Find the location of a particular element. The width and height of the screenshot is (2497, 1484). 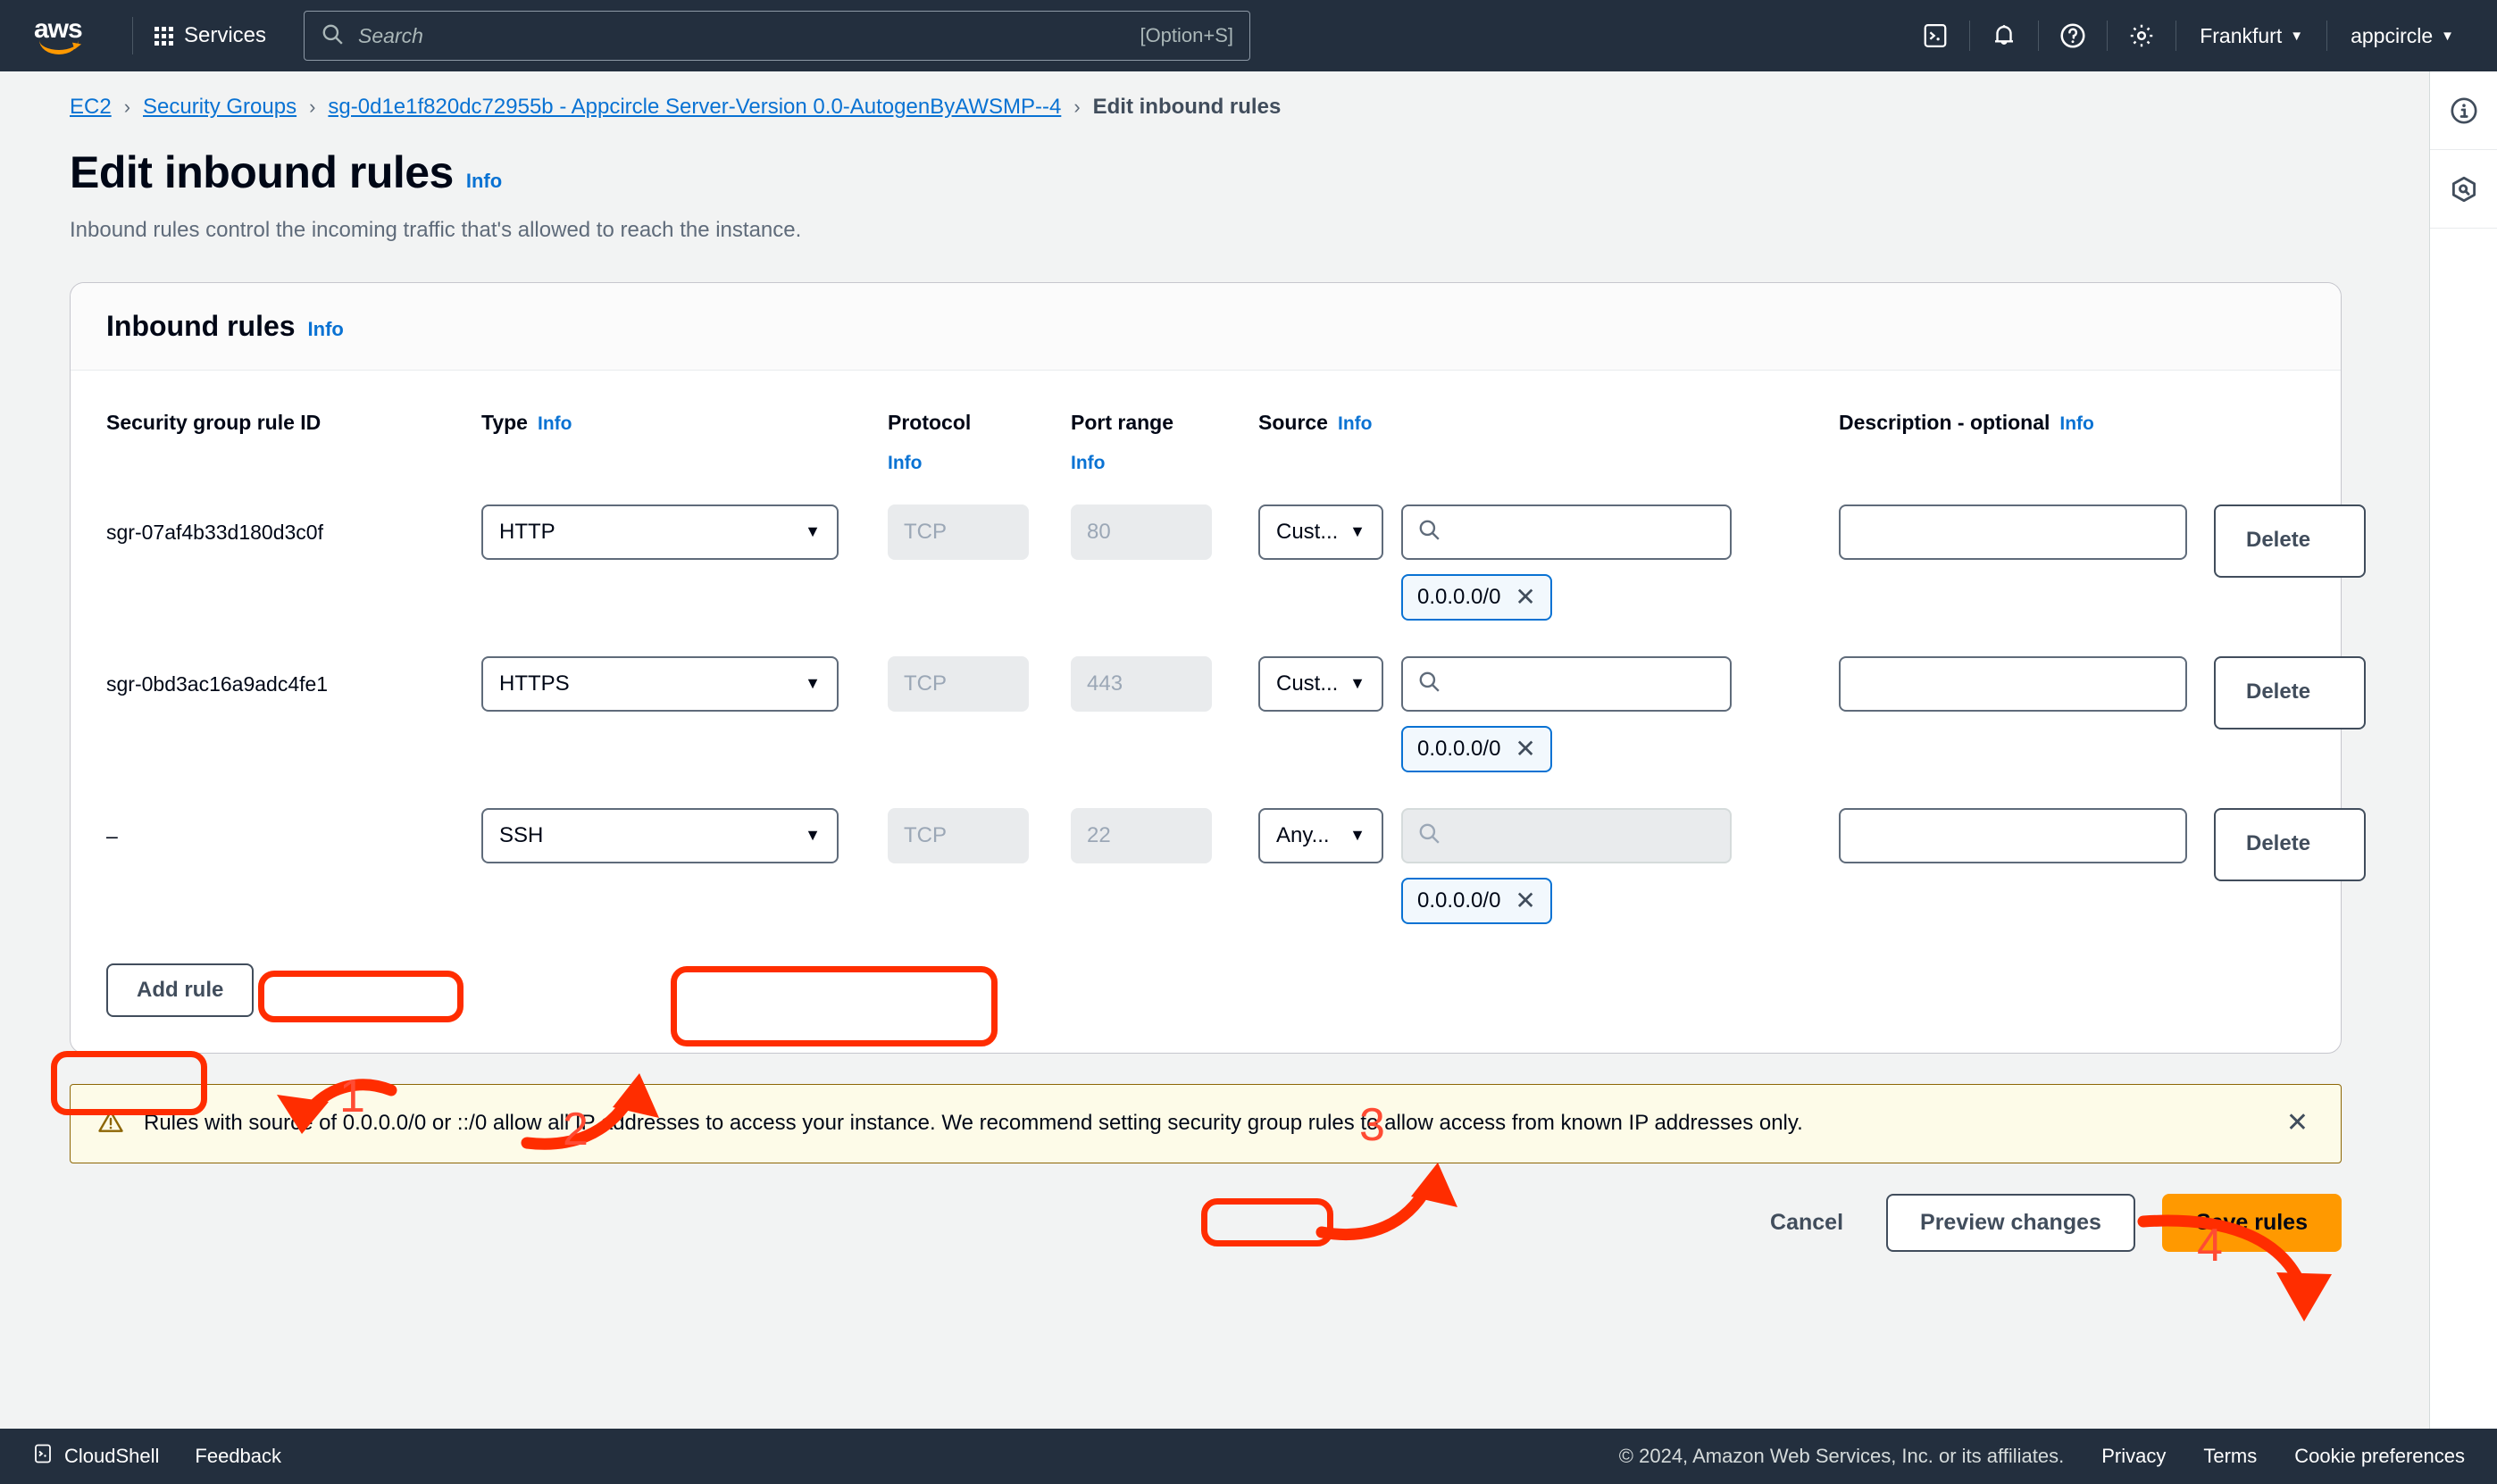

header-protocol: Protocol Info is located at coordinates (979, 450).